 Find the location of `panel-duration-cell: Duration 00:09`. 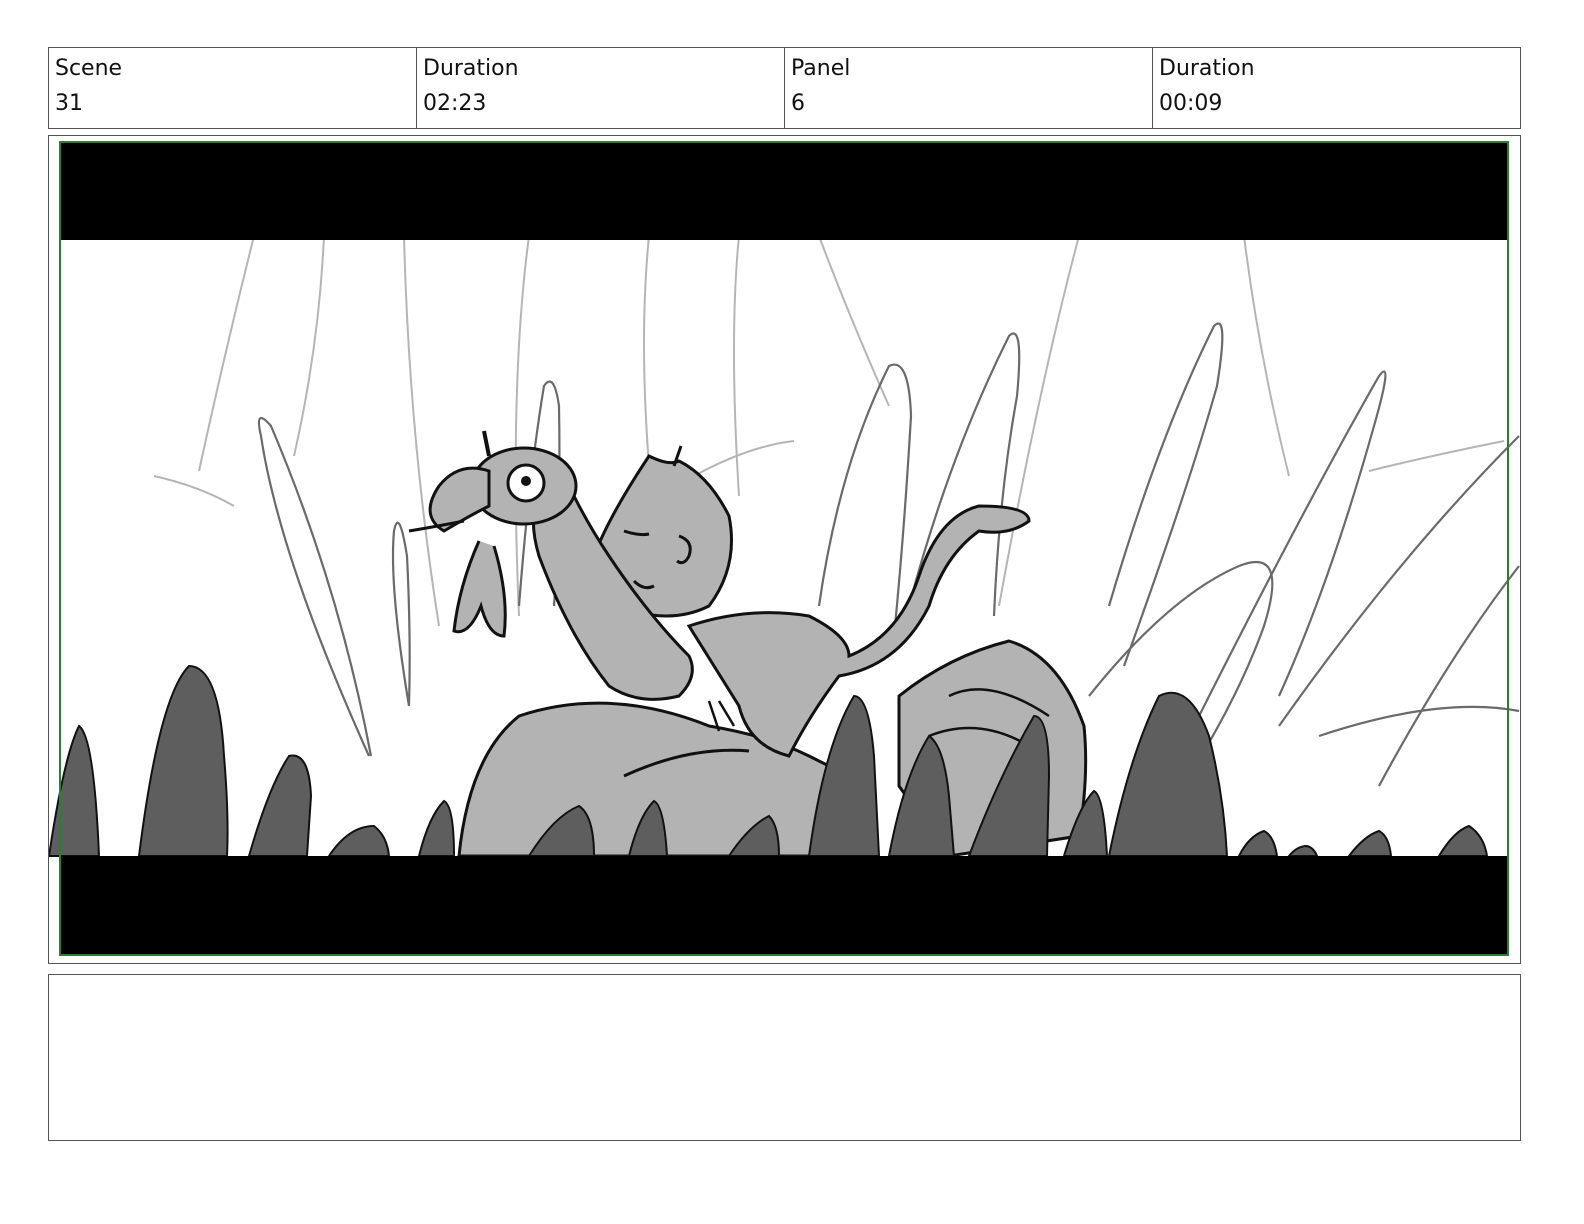

panel-duration-cell: Duration 00:09 is located at coordinates (1336, 88).